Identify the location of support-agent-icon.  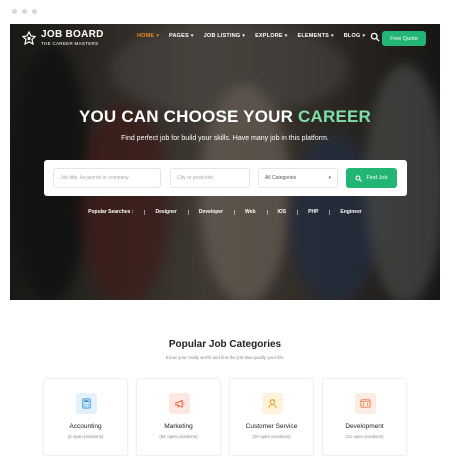
(272, 403).